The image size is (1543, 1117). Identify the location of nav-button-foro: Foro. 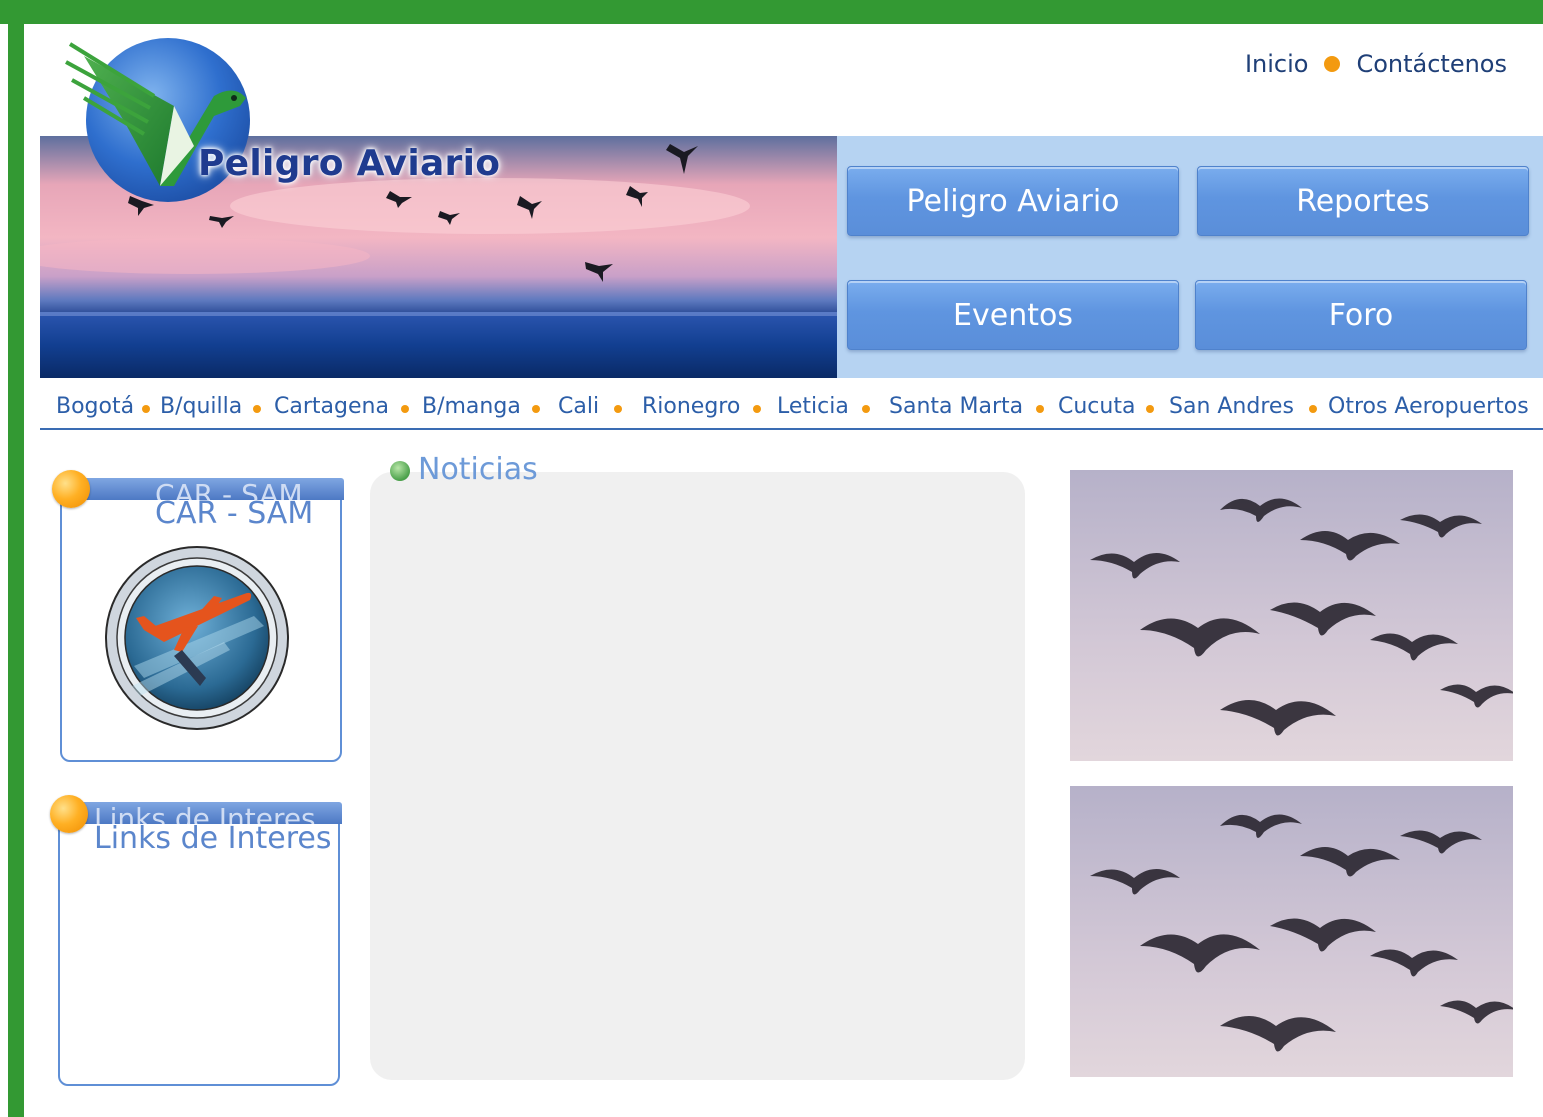
(1361, 315).